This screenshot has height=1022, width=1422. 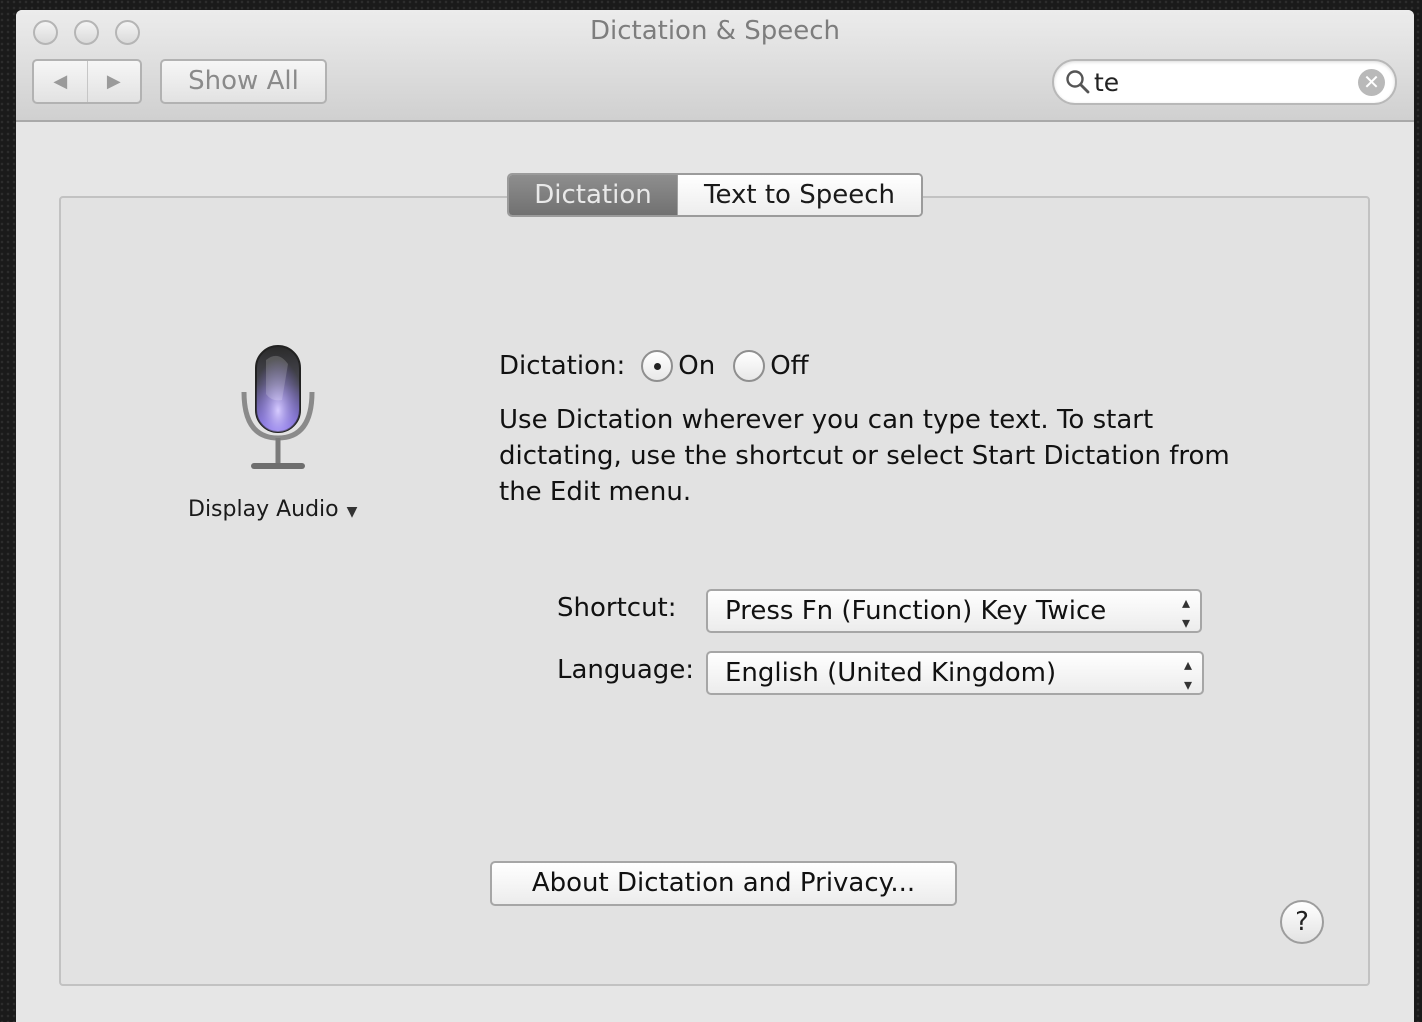 I want to click on dictation-on-radio, so click(x=657, y=366).